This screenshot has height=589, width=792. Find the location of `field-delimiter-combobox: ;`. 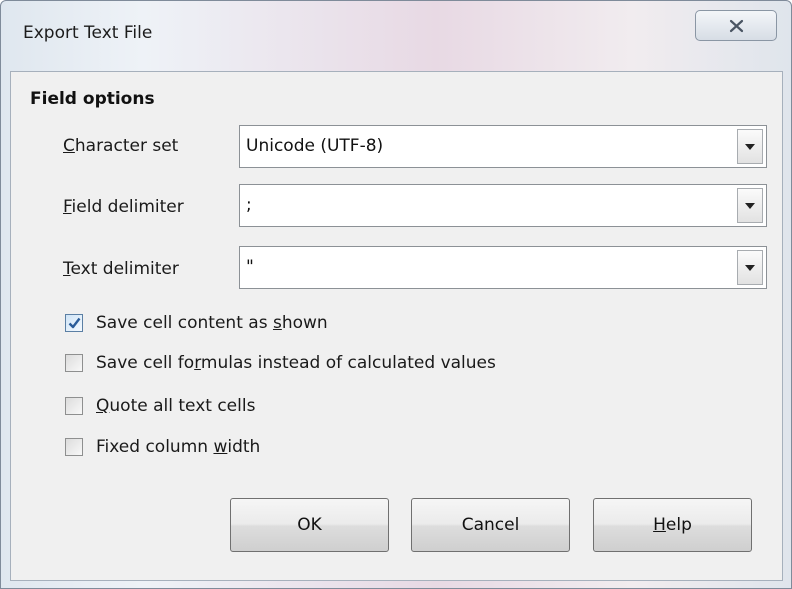

field-delimiter-combobox: ; is located at coordinates (503, 205).